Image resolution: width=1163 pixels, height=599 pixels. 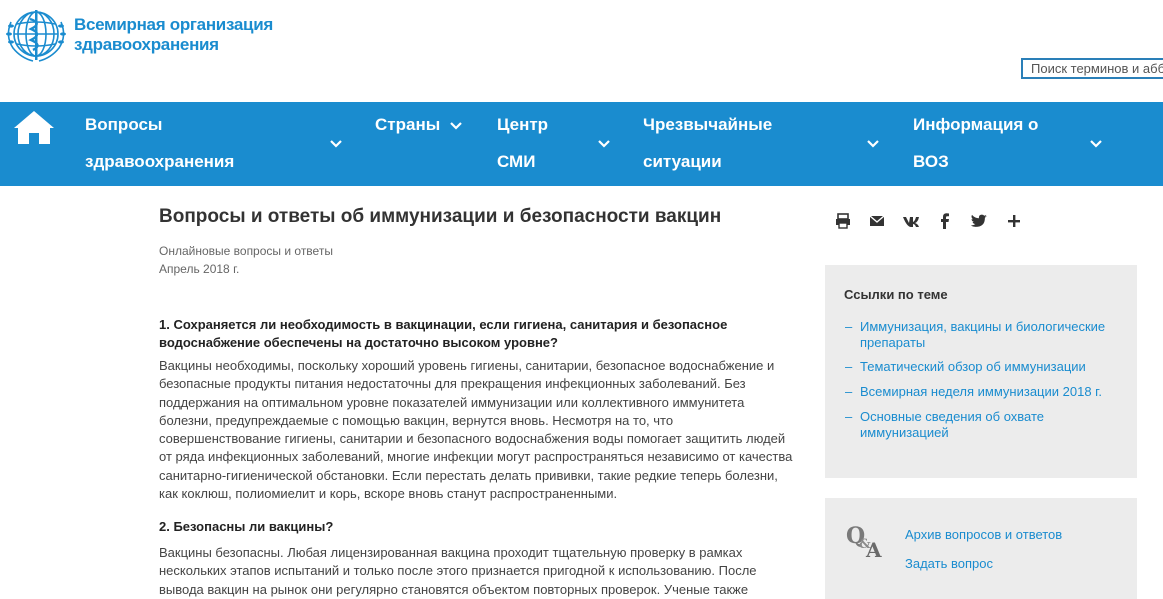 What do you see at coordinates (173, 24) in the screenshot?
I see `site-title-line1: Всемирная организация` at bounding box center [173, 24].